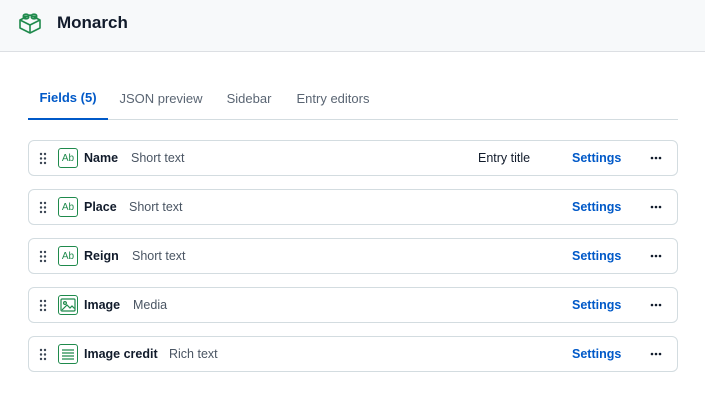 The height and width of the screenshot is (399, 705). What do you see at coordinates (353, 354) in the screenshot?
I see `field-row-image-credit: Image credit Rich text Settings` at bounding box center [353, 354].